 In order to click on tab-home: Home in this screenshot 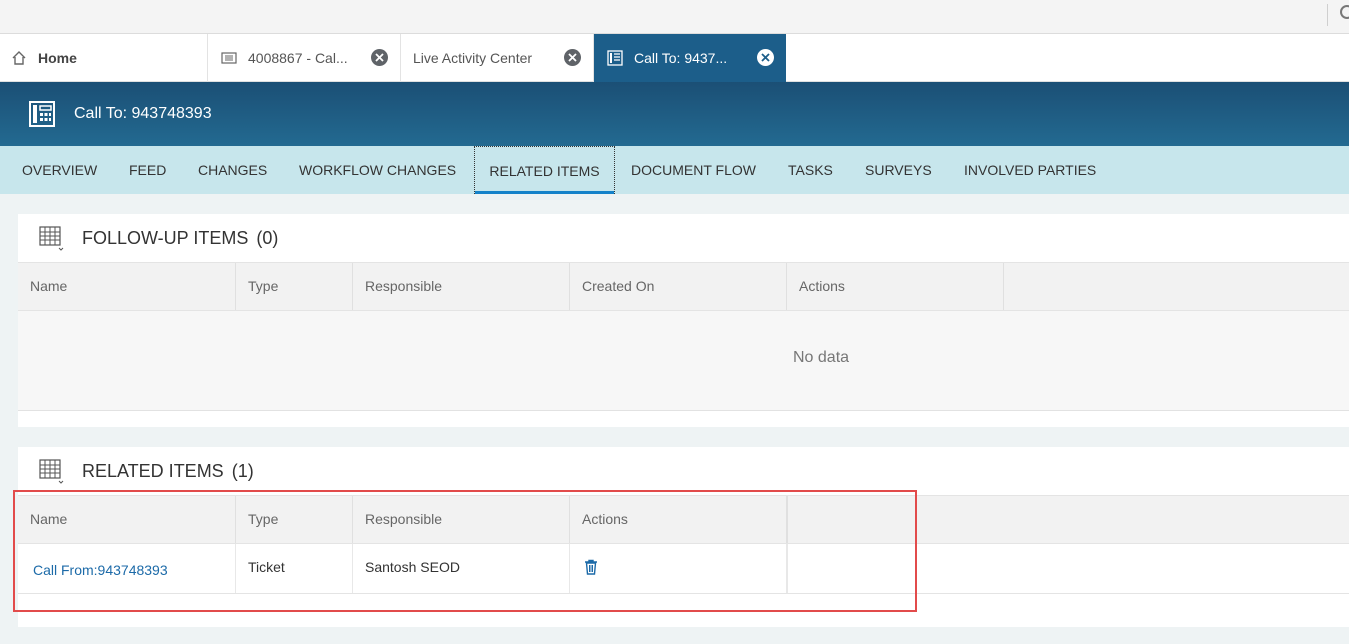, I will do `click(104, 58)`.